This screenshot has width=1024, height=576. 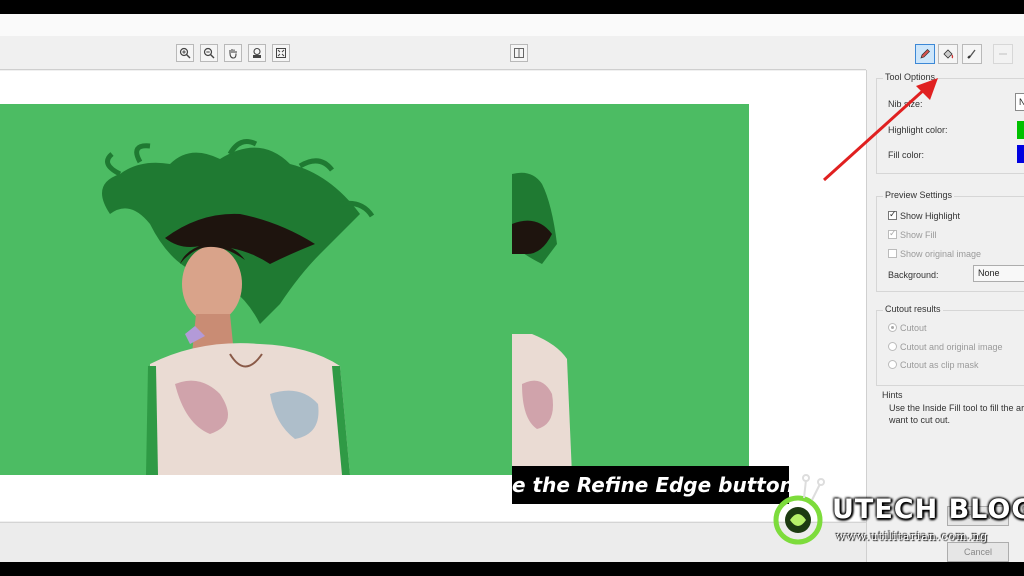 What do you see at coordinates (799, 509) in the screenshot?
I see `utech-logo-icon` at bounding box center [799, 509].